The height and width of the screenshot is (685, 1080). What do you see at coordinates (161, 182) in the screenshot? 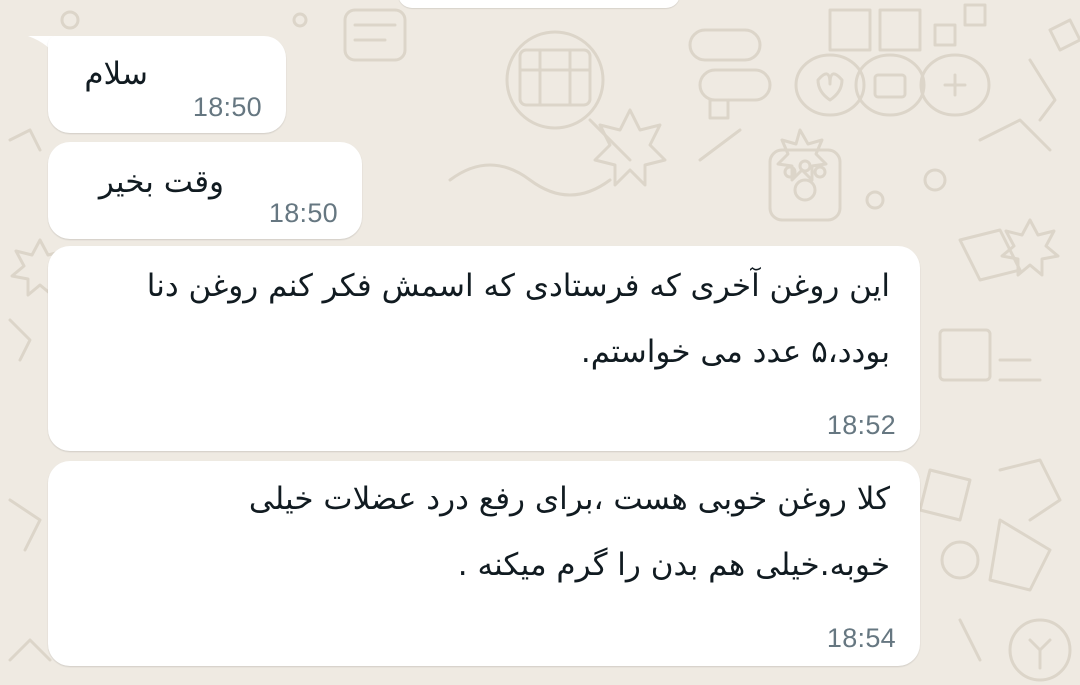
I see `message-text: وقت بخیر` at bounding box center [161, 182].